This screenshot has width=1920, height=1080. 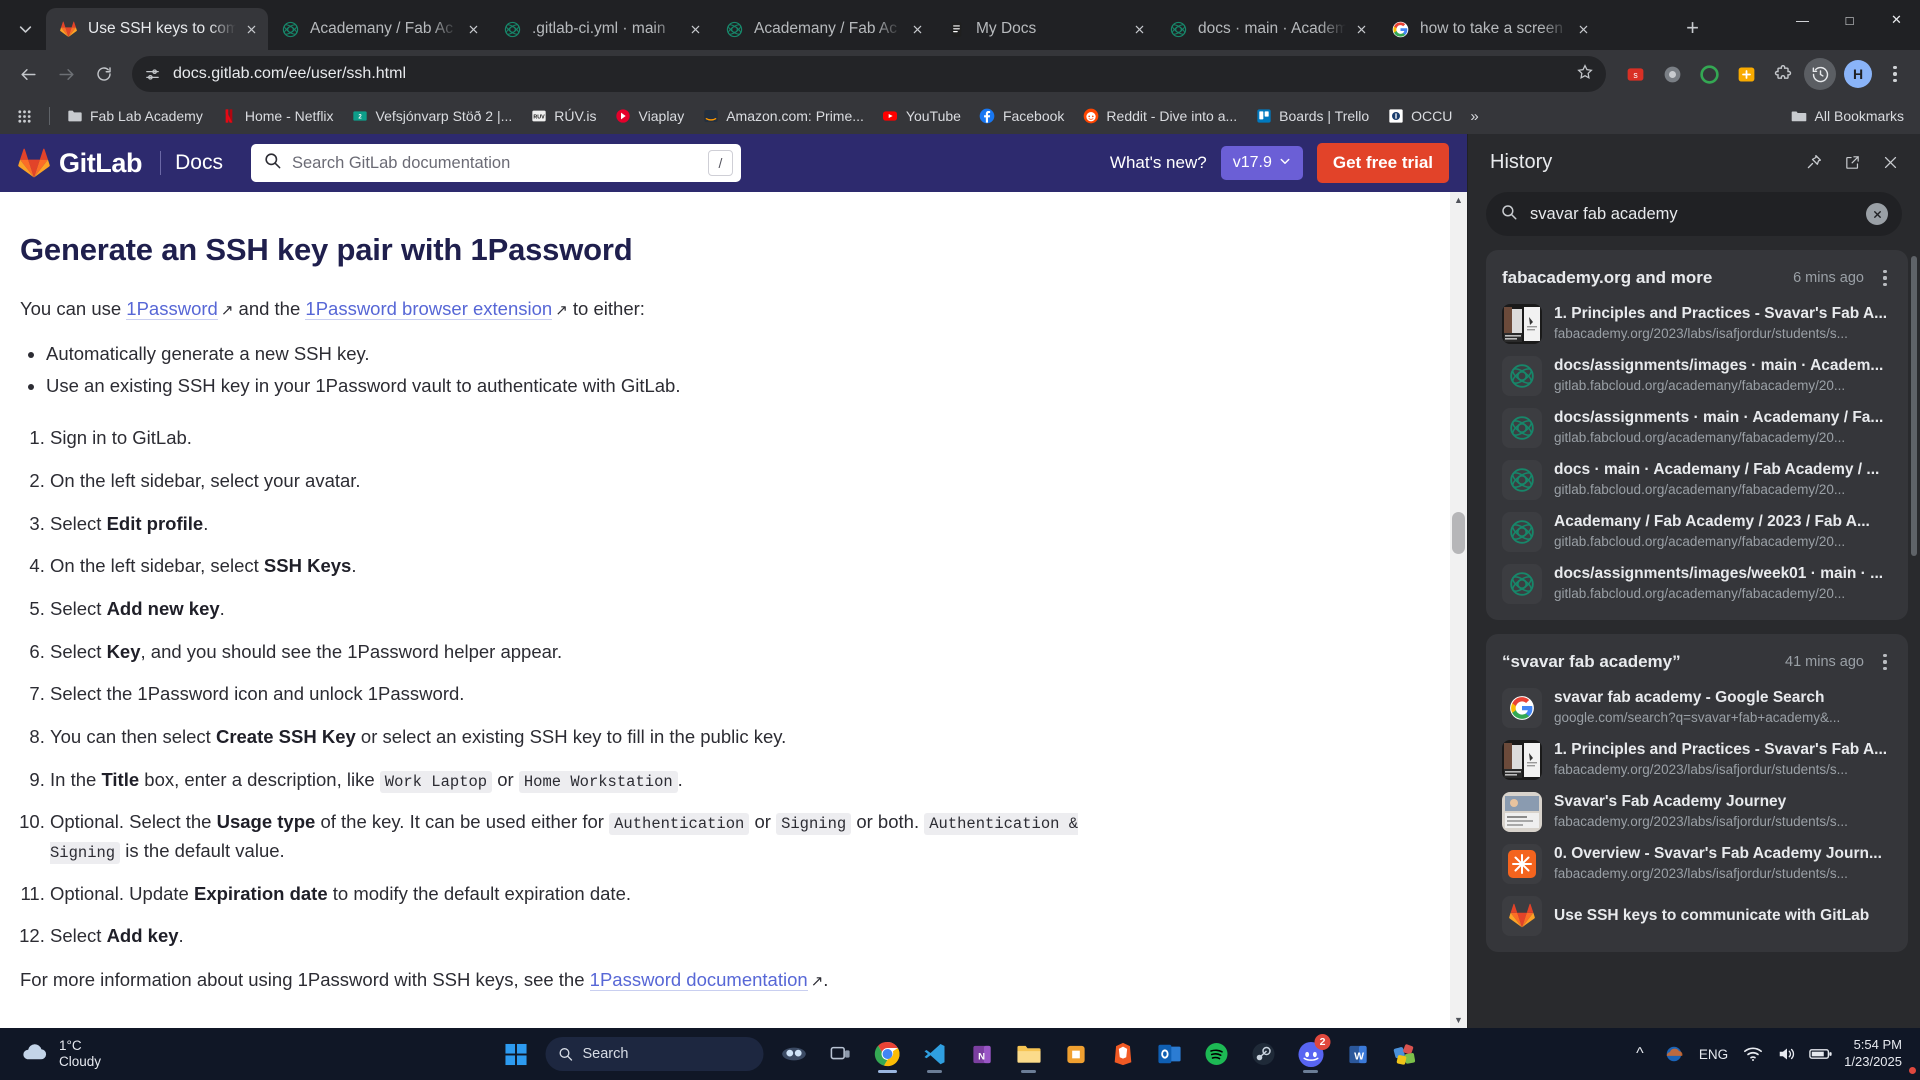 I want to click on browser-tab: Use SSH keys to com, so click(x=157, y=29).